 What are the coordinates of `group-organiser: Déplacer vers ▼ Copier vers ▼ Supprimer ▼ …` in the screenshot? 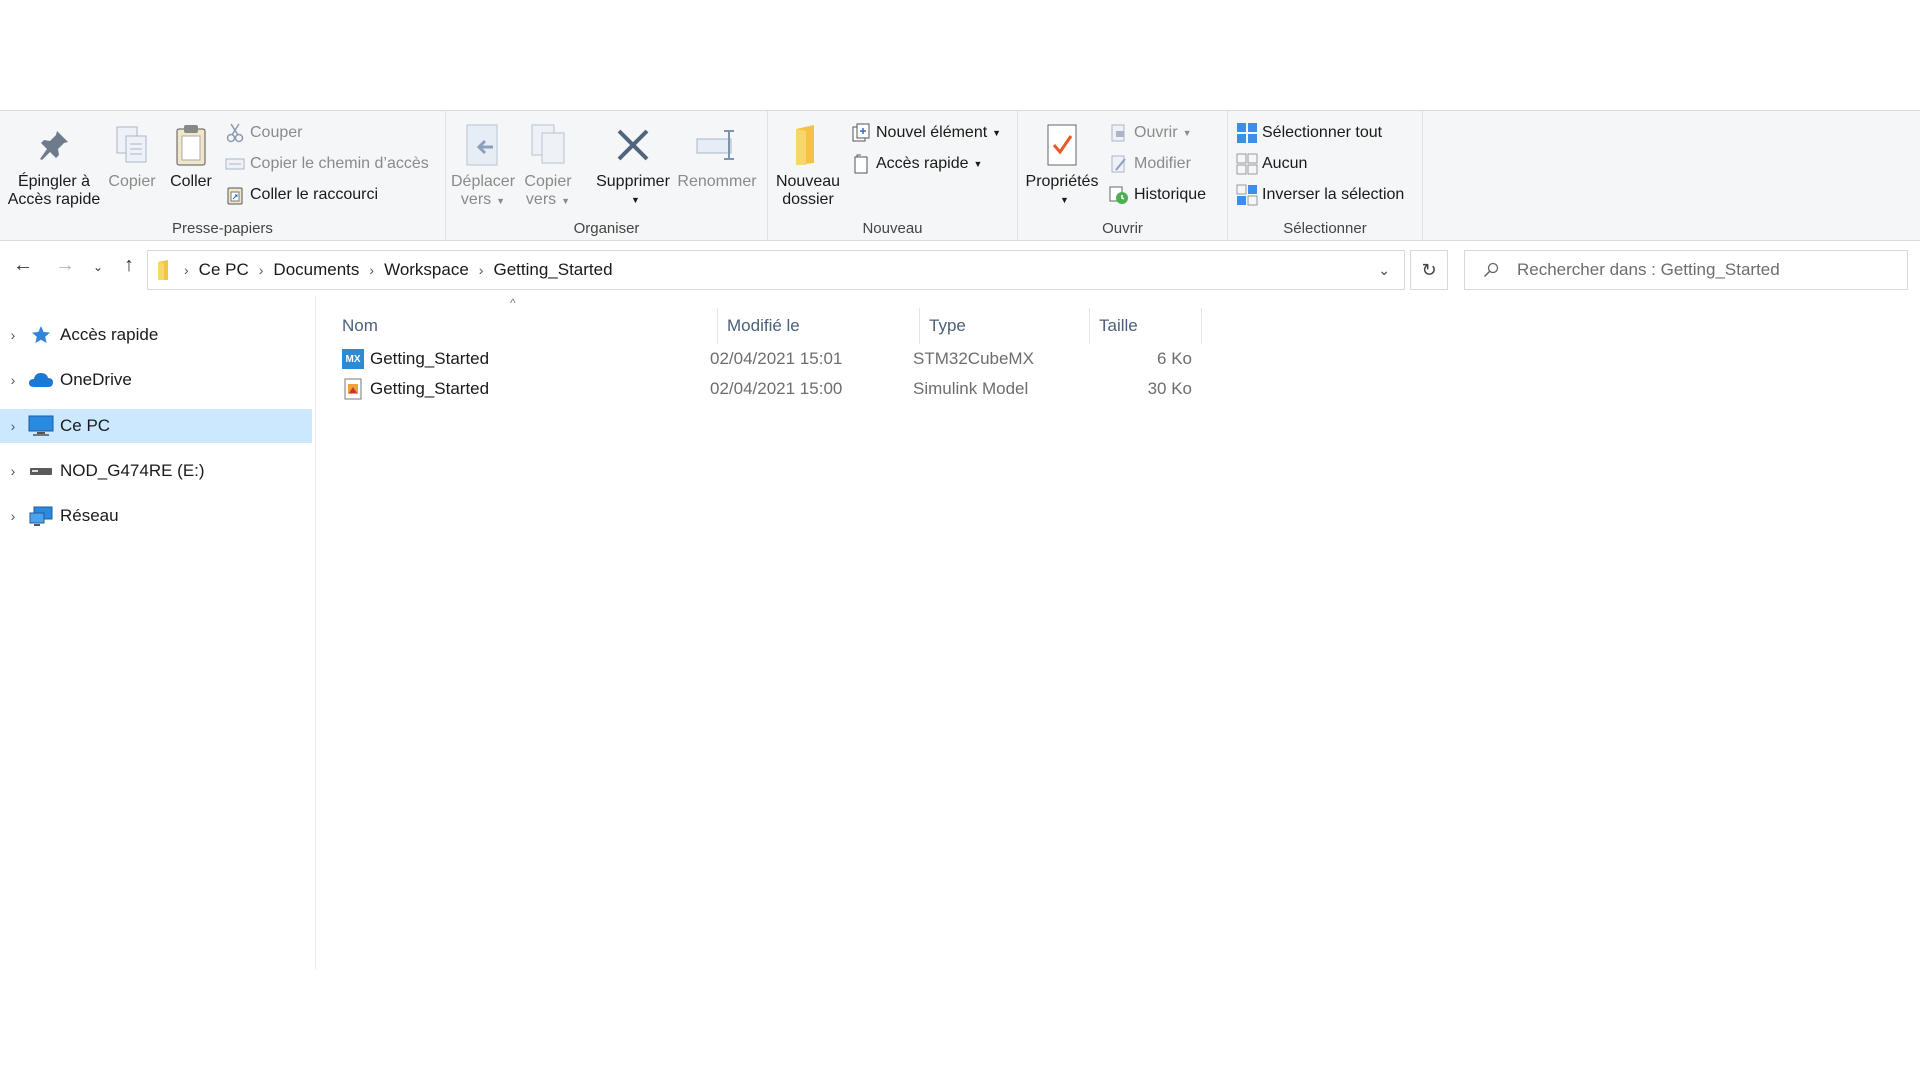 It's located at (607, 176).